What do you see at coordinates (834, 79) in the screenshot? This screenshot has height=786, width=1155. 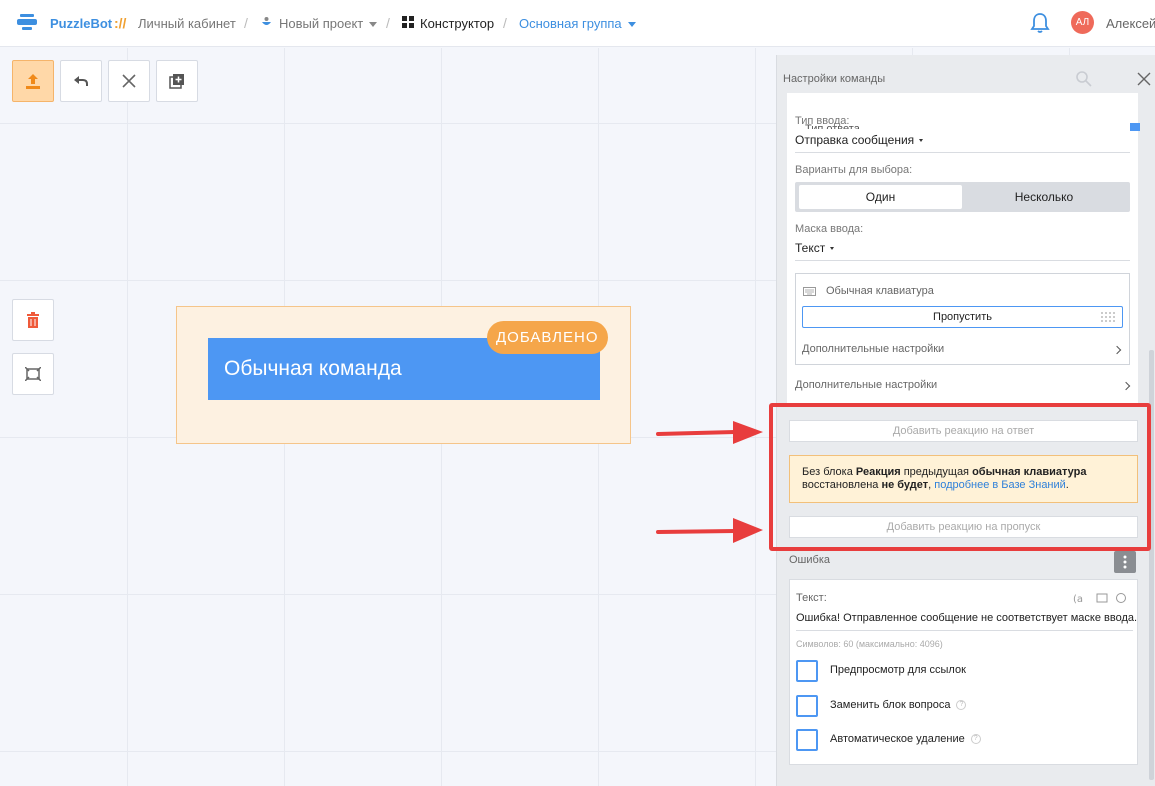 I see `panel-title: Настройки команды` at bounding box center [834, 79].